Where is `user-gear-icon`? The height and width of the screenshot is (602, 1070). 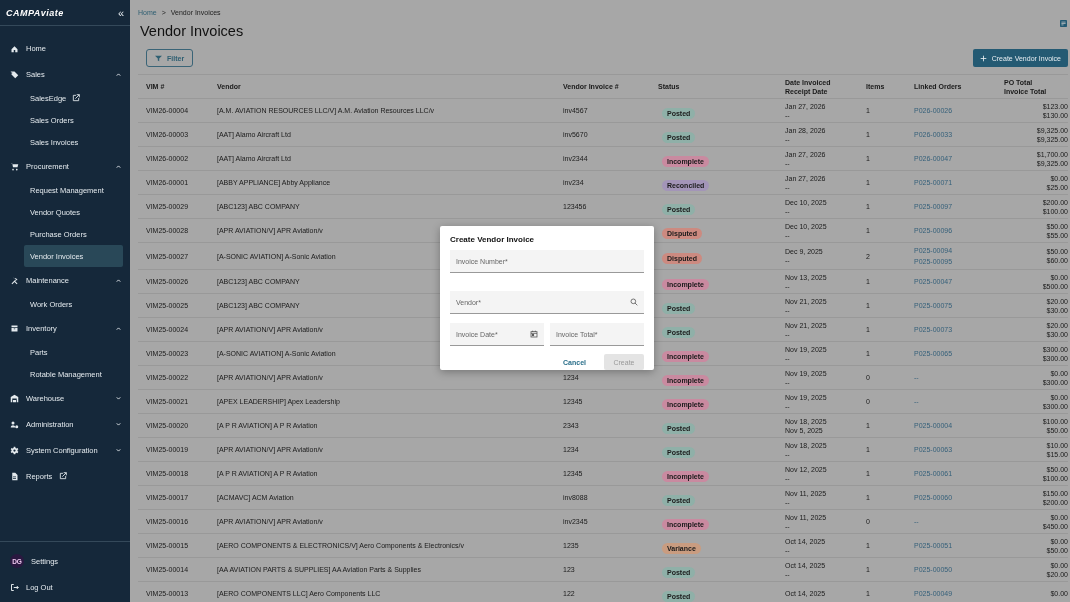
user-gear-icon is located at coordinates (14, 424).